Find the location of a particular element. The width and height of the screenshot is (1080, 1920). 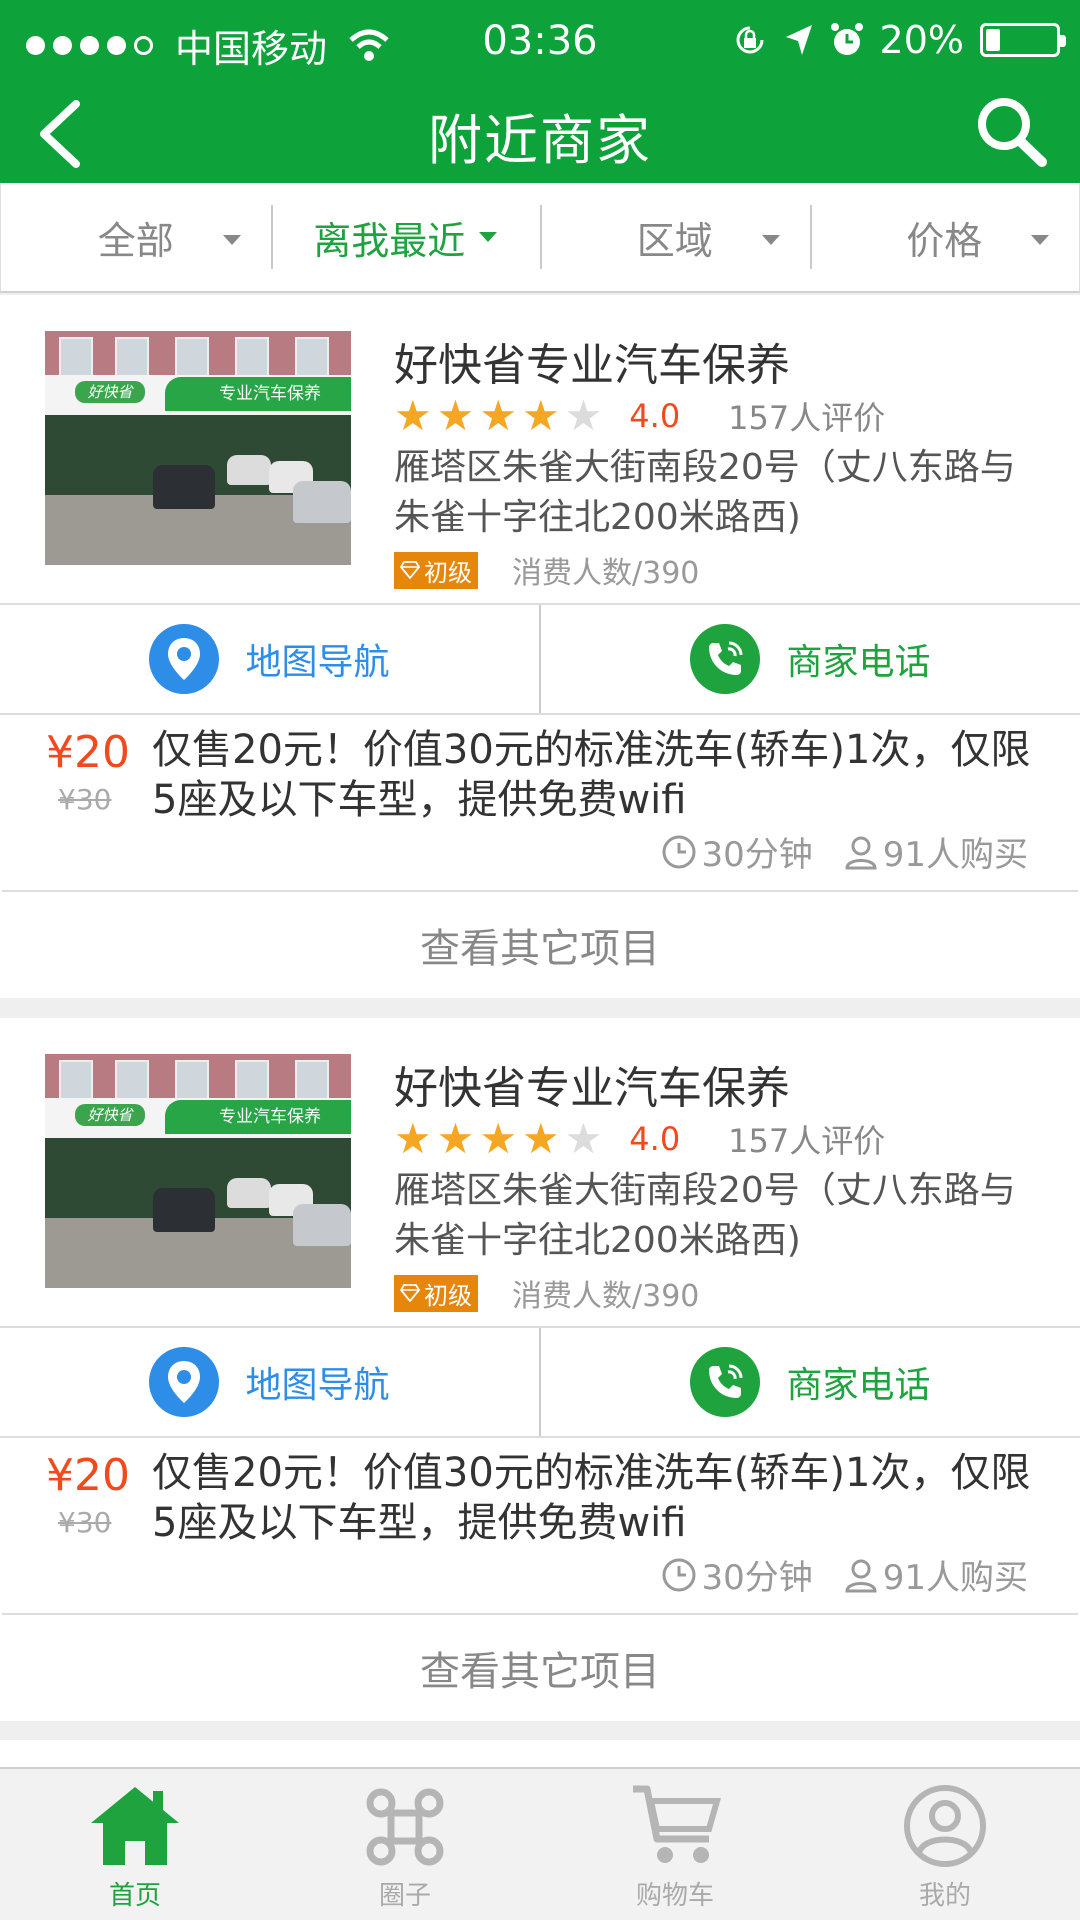

filter-all: 全部 is located at coordinates (136, 237).